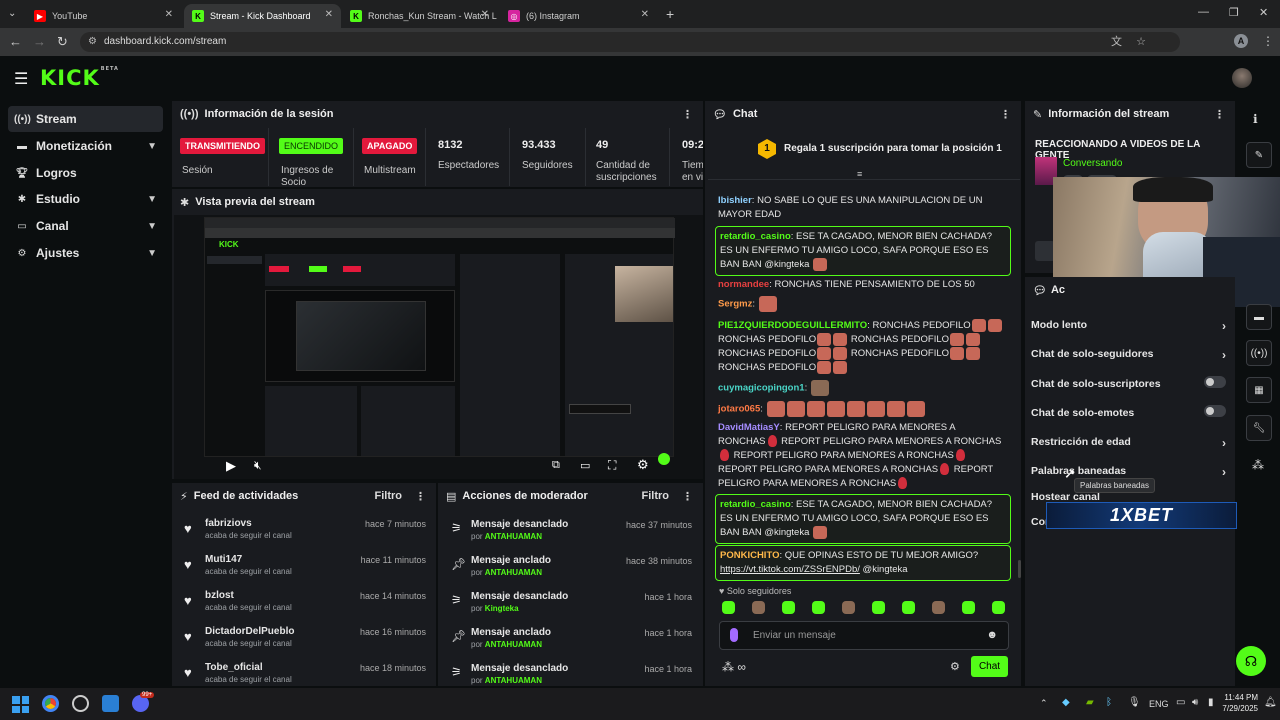 The height and width of the screenshot is (720, 1280). Describe the element at coordinates (734, 667) in the screenshot. I see `channel-points-icon: ⁂ ∞` at that location.